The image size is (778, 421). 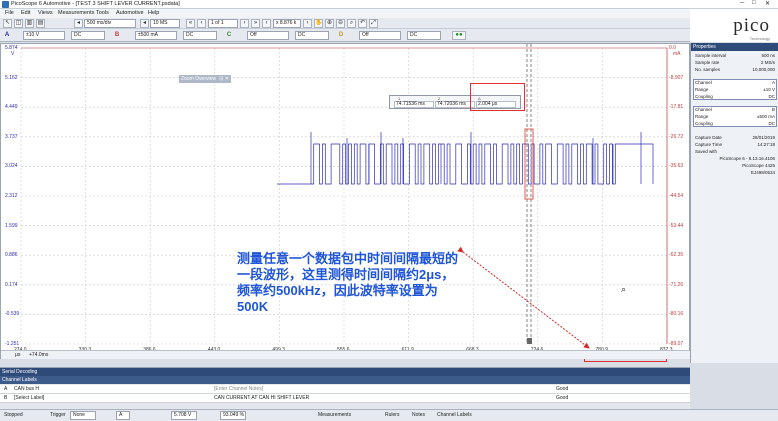 I want to click on trigger-label: Trigger, so click(x=58, y=415).